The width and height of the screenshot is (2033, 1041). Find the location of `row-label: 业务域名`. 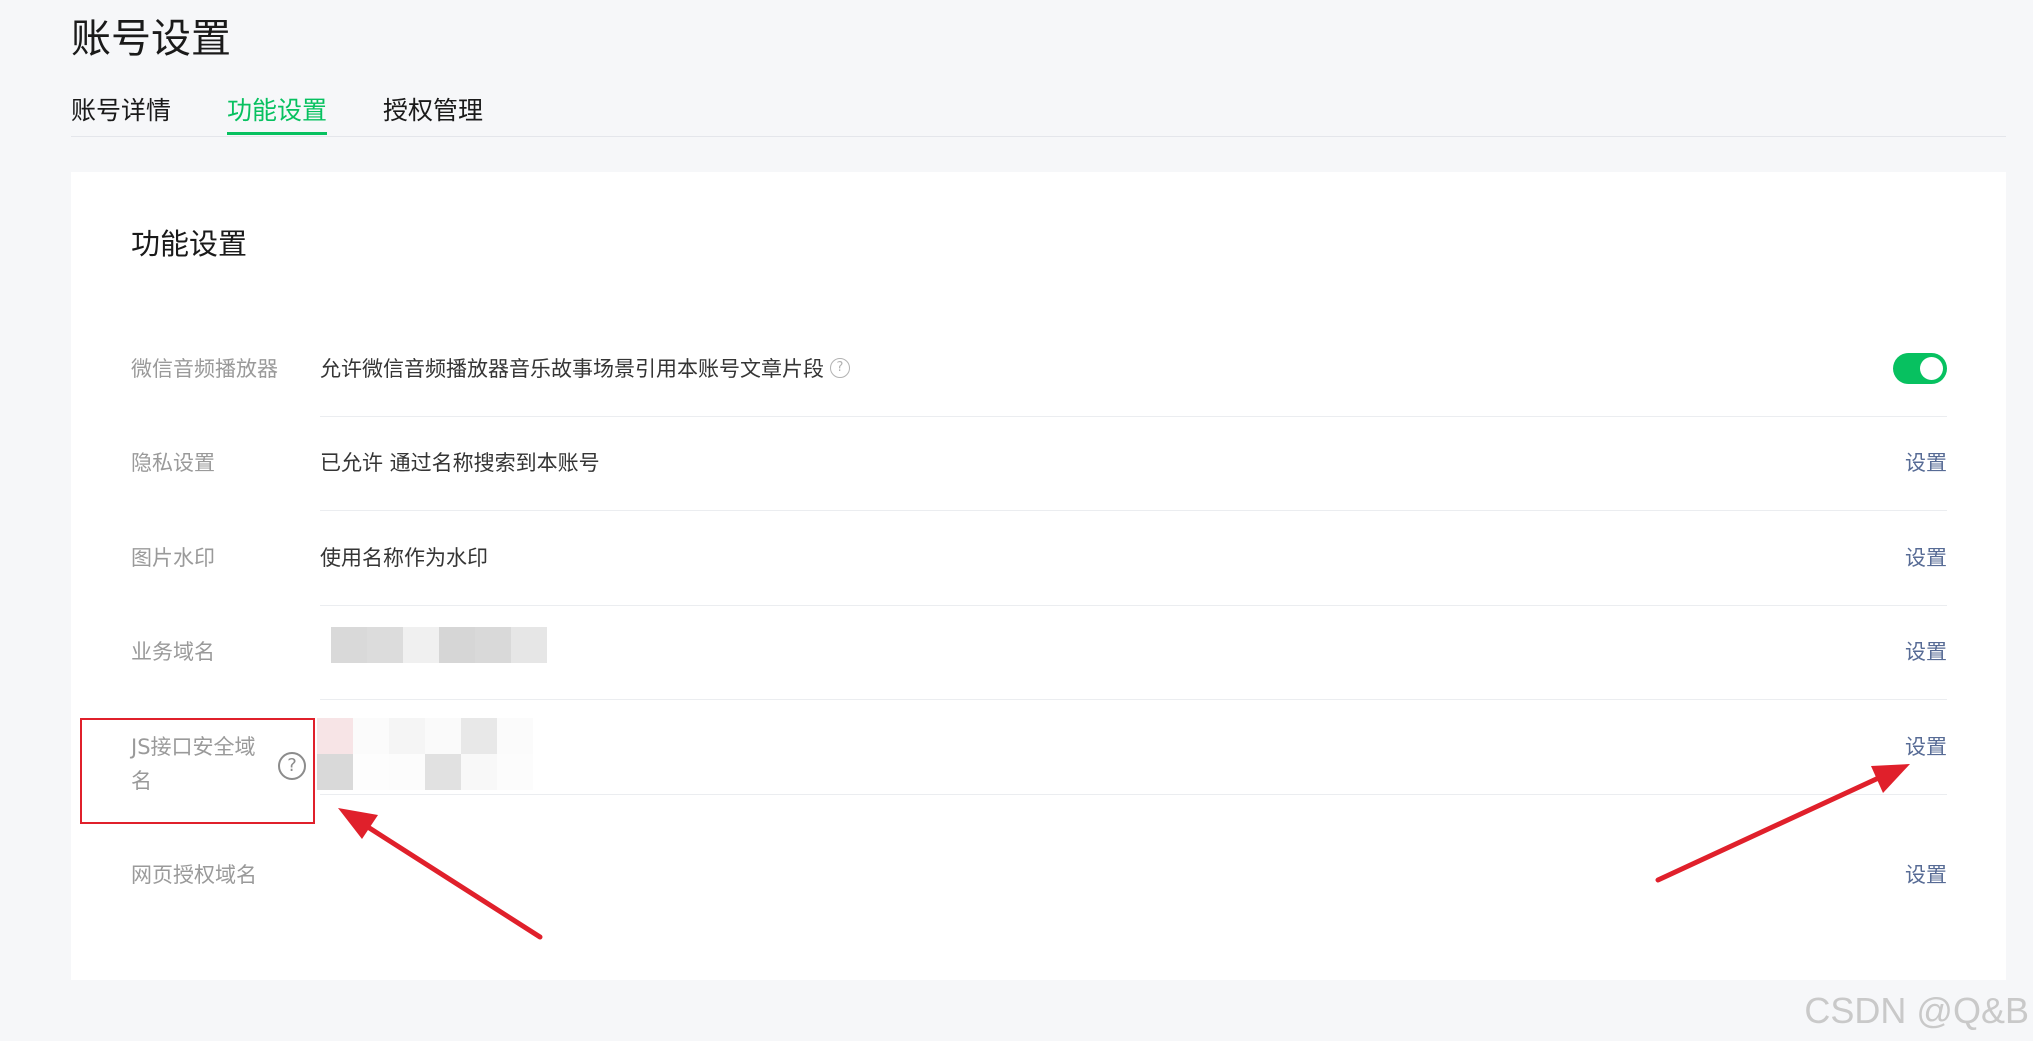

row-label: 业务域名 is located at coordinates (173, 652).